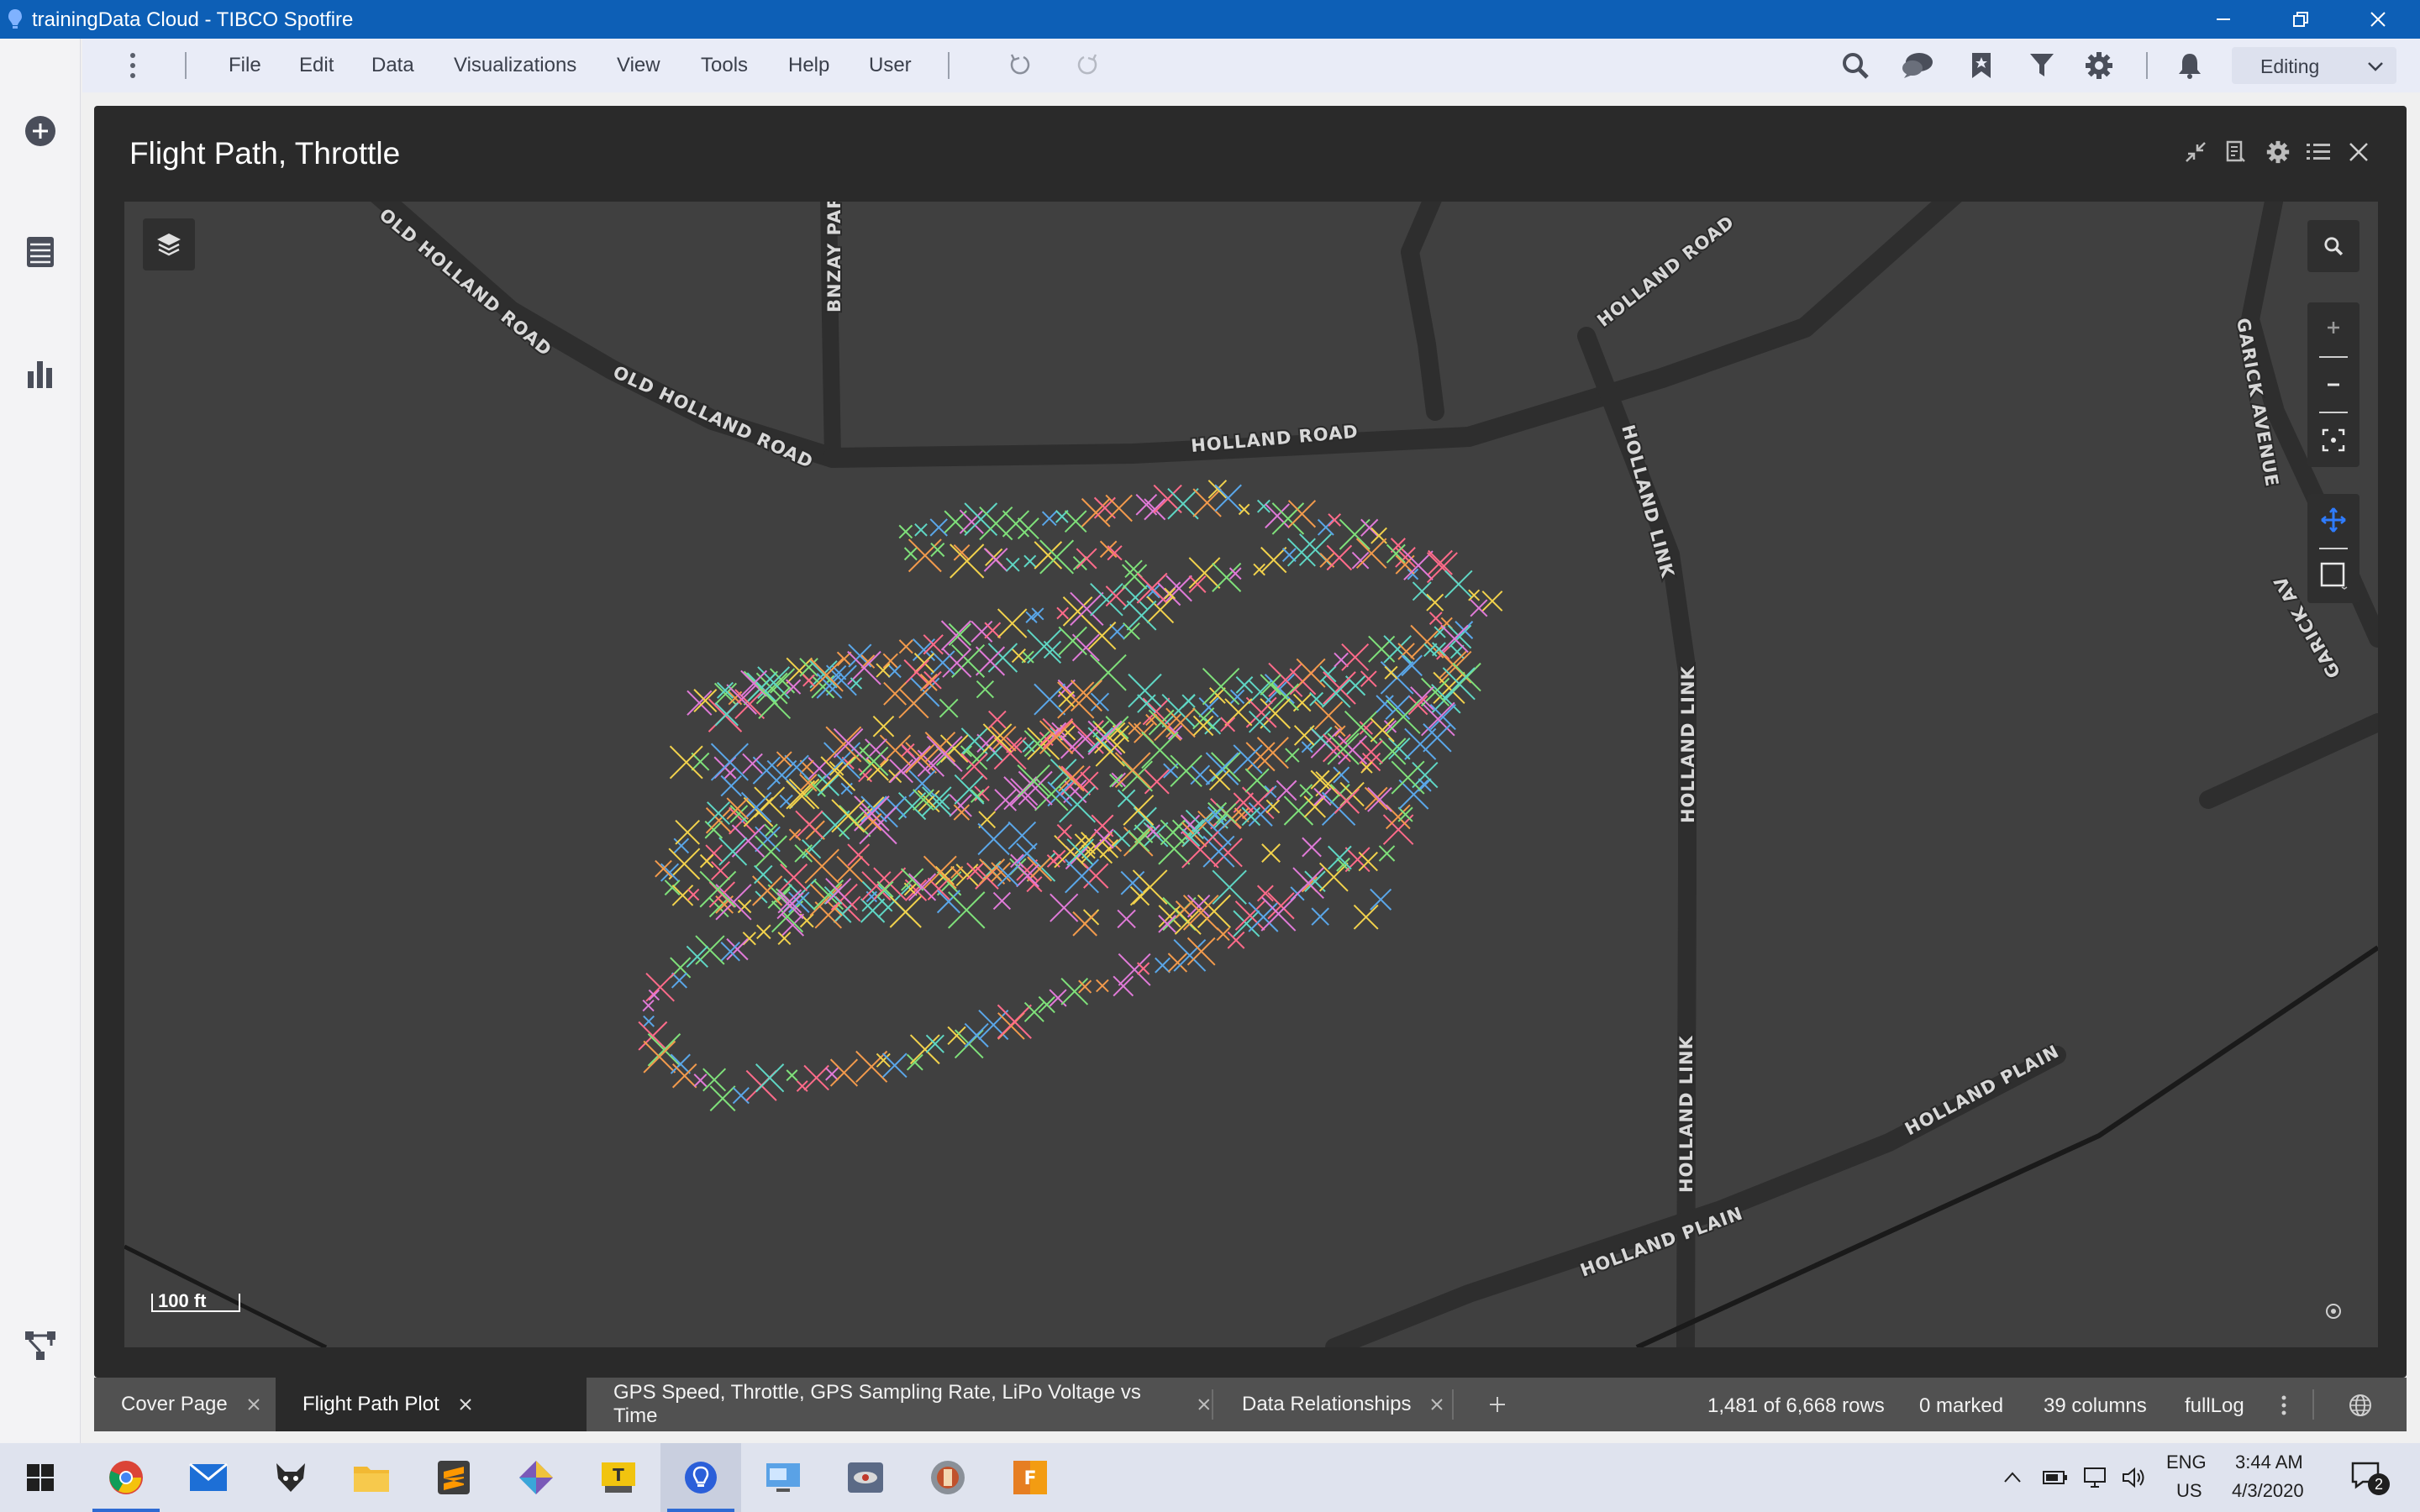 The image size is (2420, 1512). Describe the element at coordinates (2300, 19) in the screenshot. I see `restore-button` at that location.